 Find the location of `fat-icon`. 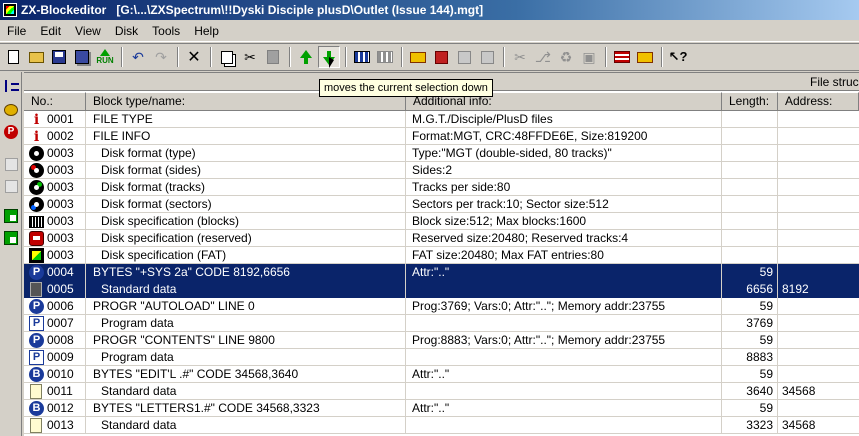

fat-icon is located at coordinates (36, 255).